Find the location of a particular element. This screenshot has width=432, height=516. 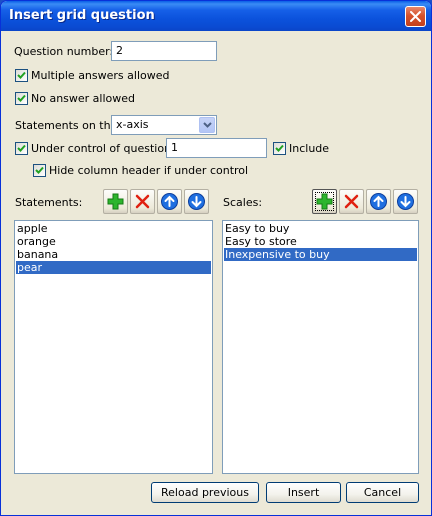

title-bar: Insert grid question is located at coordinates (216, 16).